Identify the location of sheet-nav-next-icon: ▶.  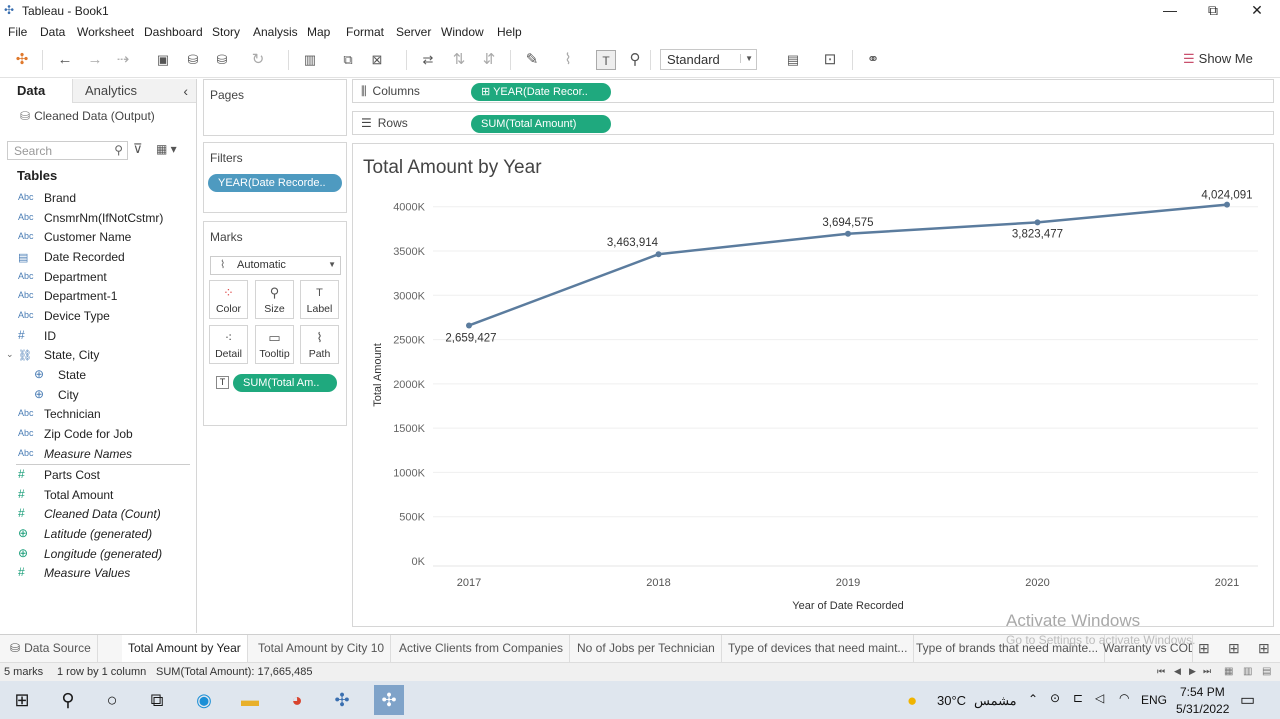
(1192, 671).